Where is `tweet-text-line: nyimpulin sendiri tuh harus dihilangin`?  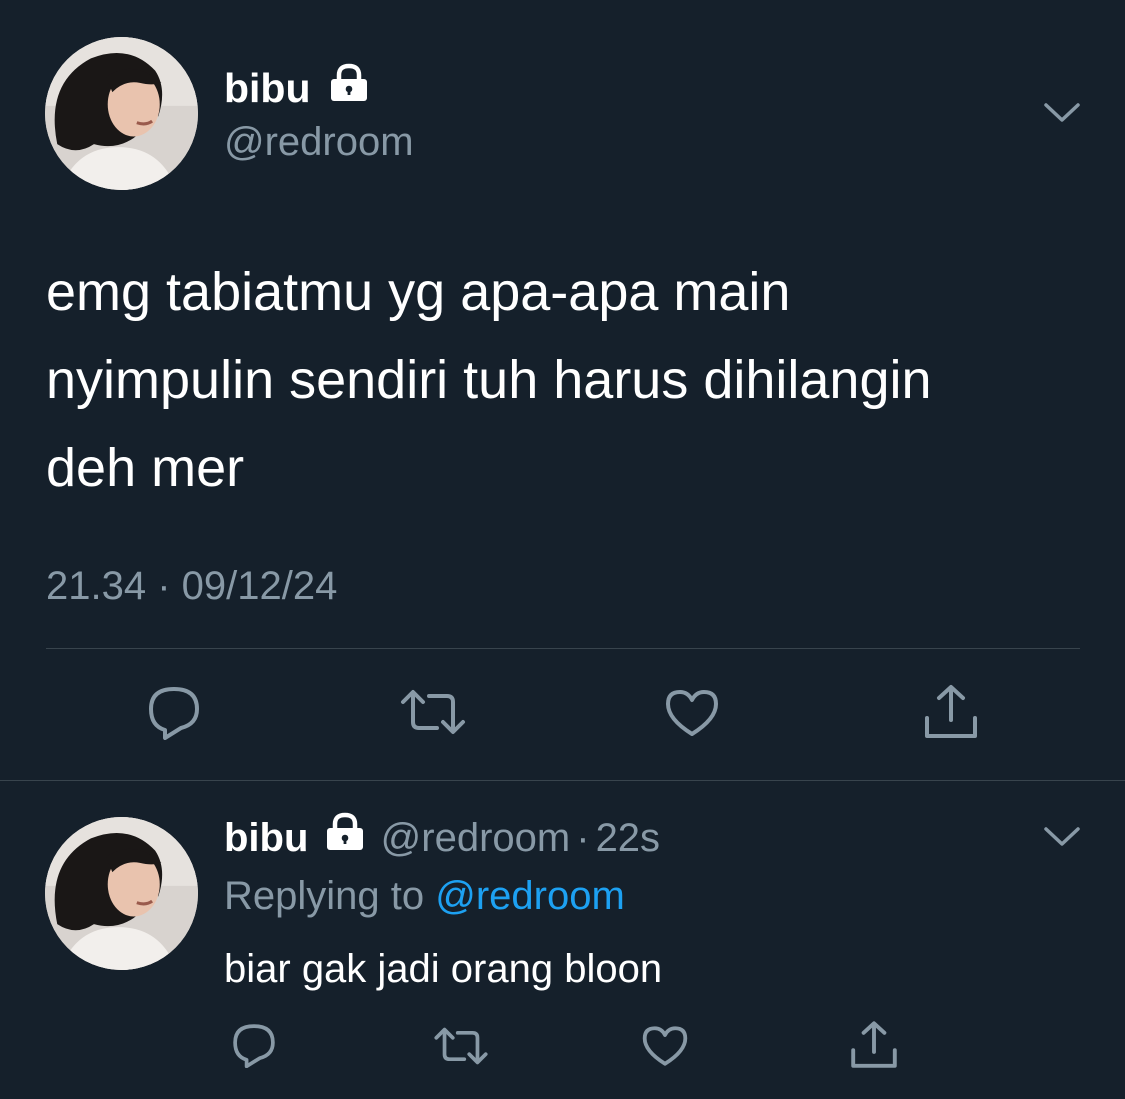
tweet-text-line: nyimpulin sendiri tuh harus dihilangin is located at coordinates (489, 380).